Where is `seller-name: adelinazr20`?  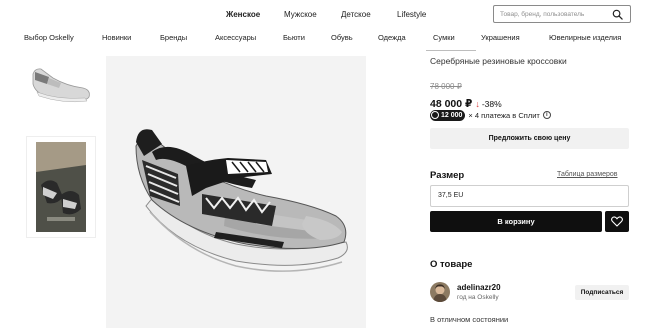 seller-name: adelinazr20 is located at coordinates (479, 287).